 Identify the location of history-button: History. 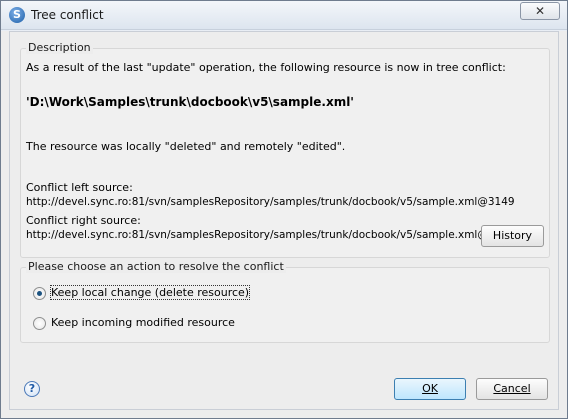
(512, 236).